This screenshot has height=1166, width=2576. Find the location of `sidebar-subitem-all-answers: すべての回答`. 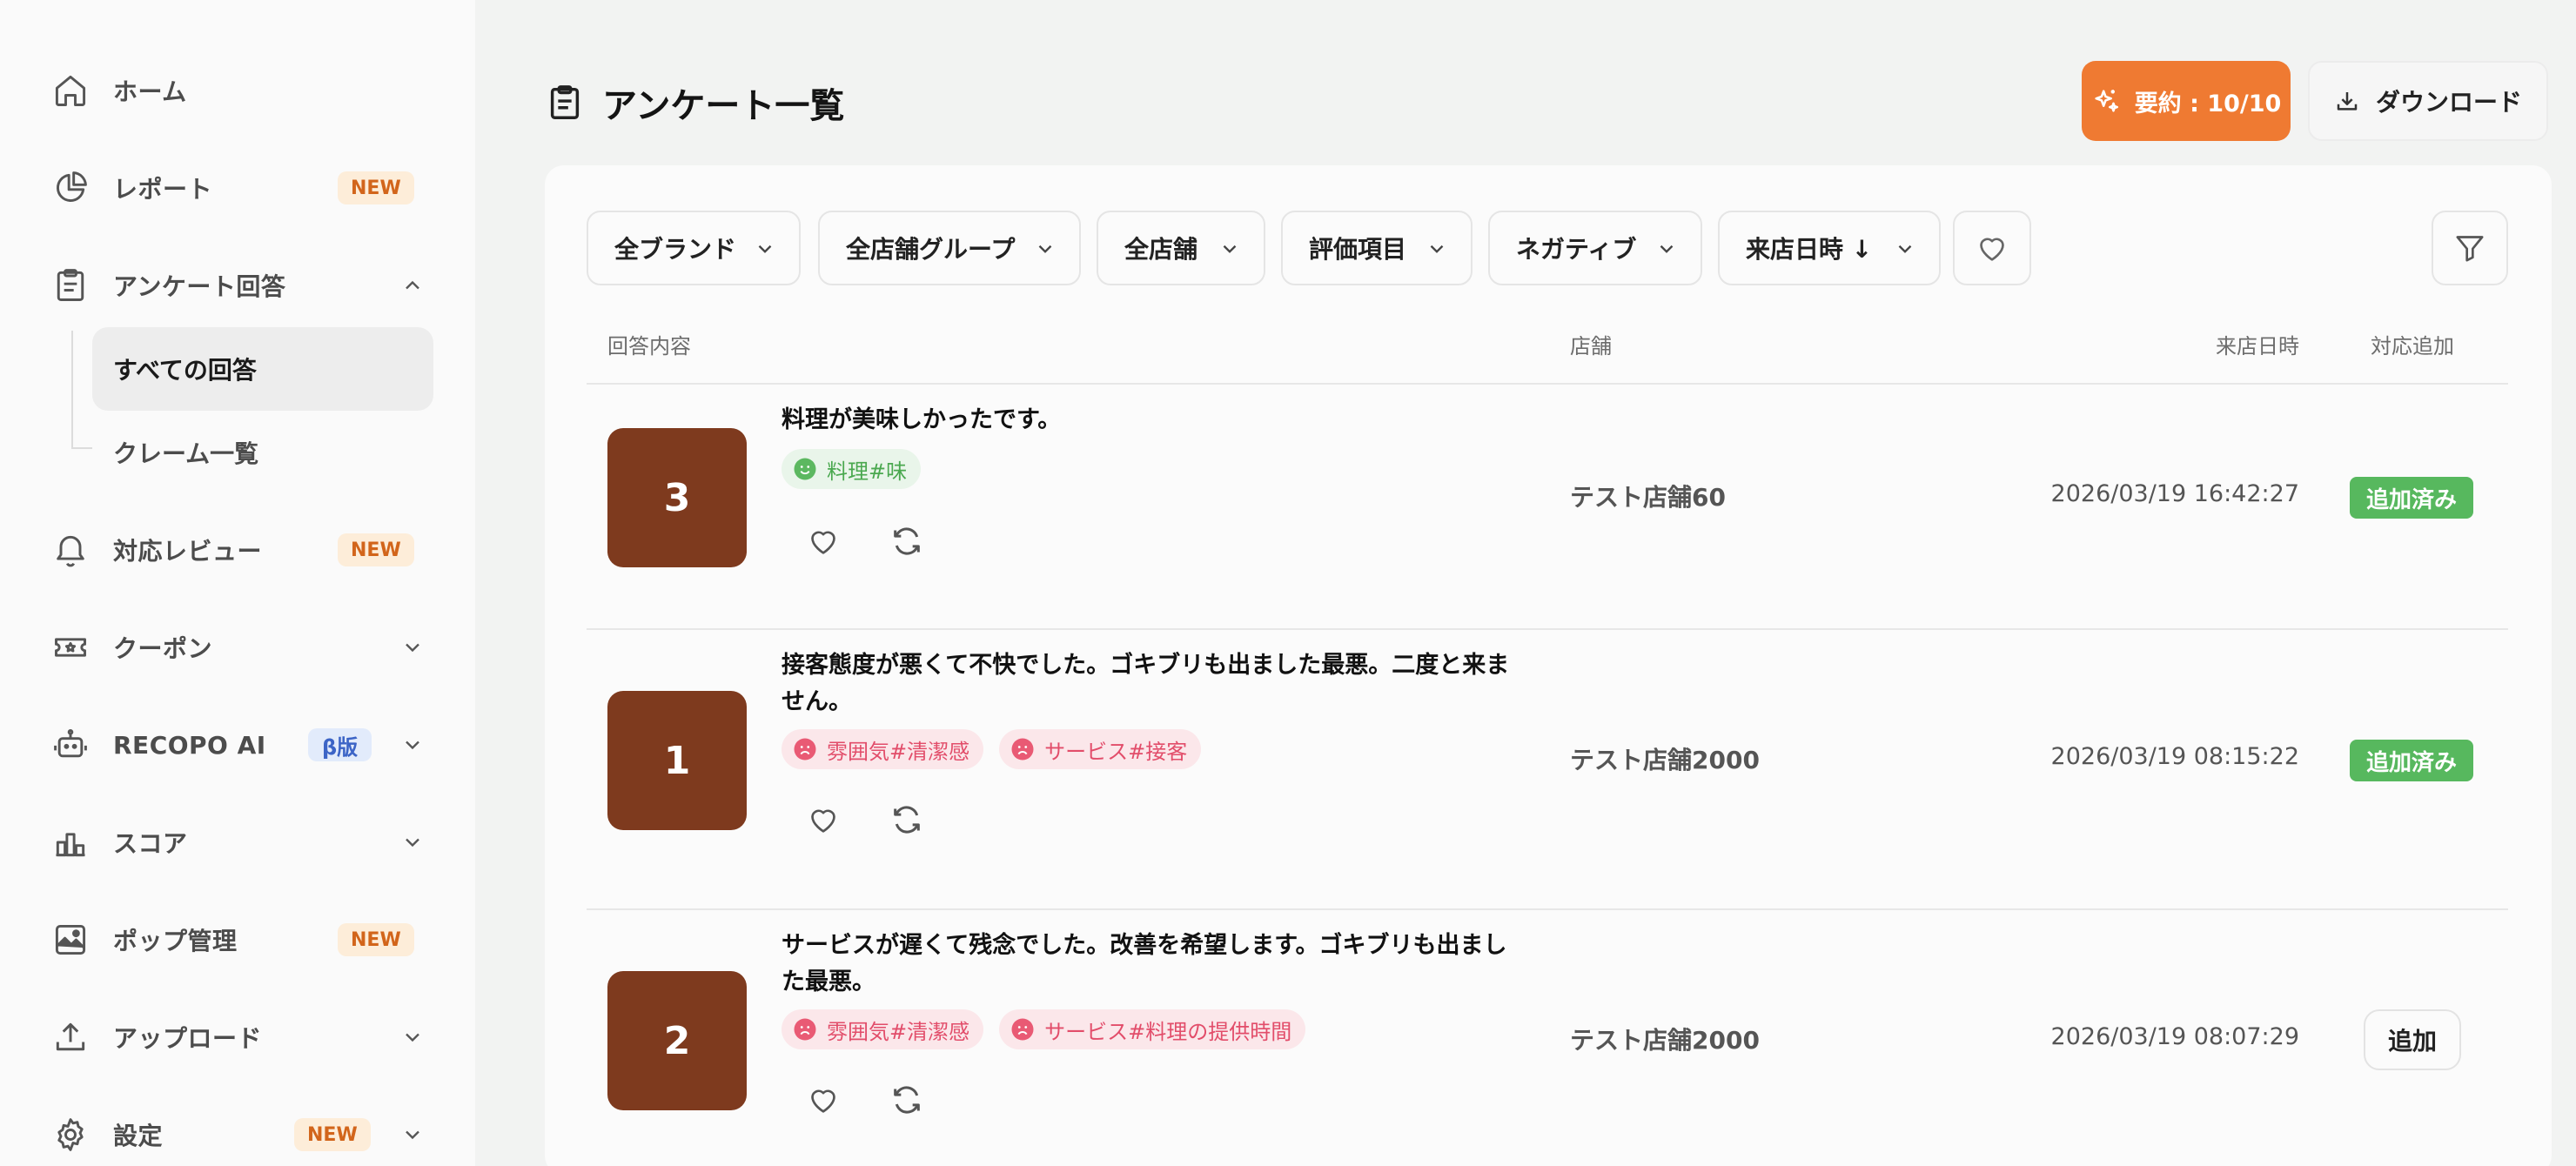

sidebar-subitem-all-answers: すべての回答 is located at coordinates (262, 369).